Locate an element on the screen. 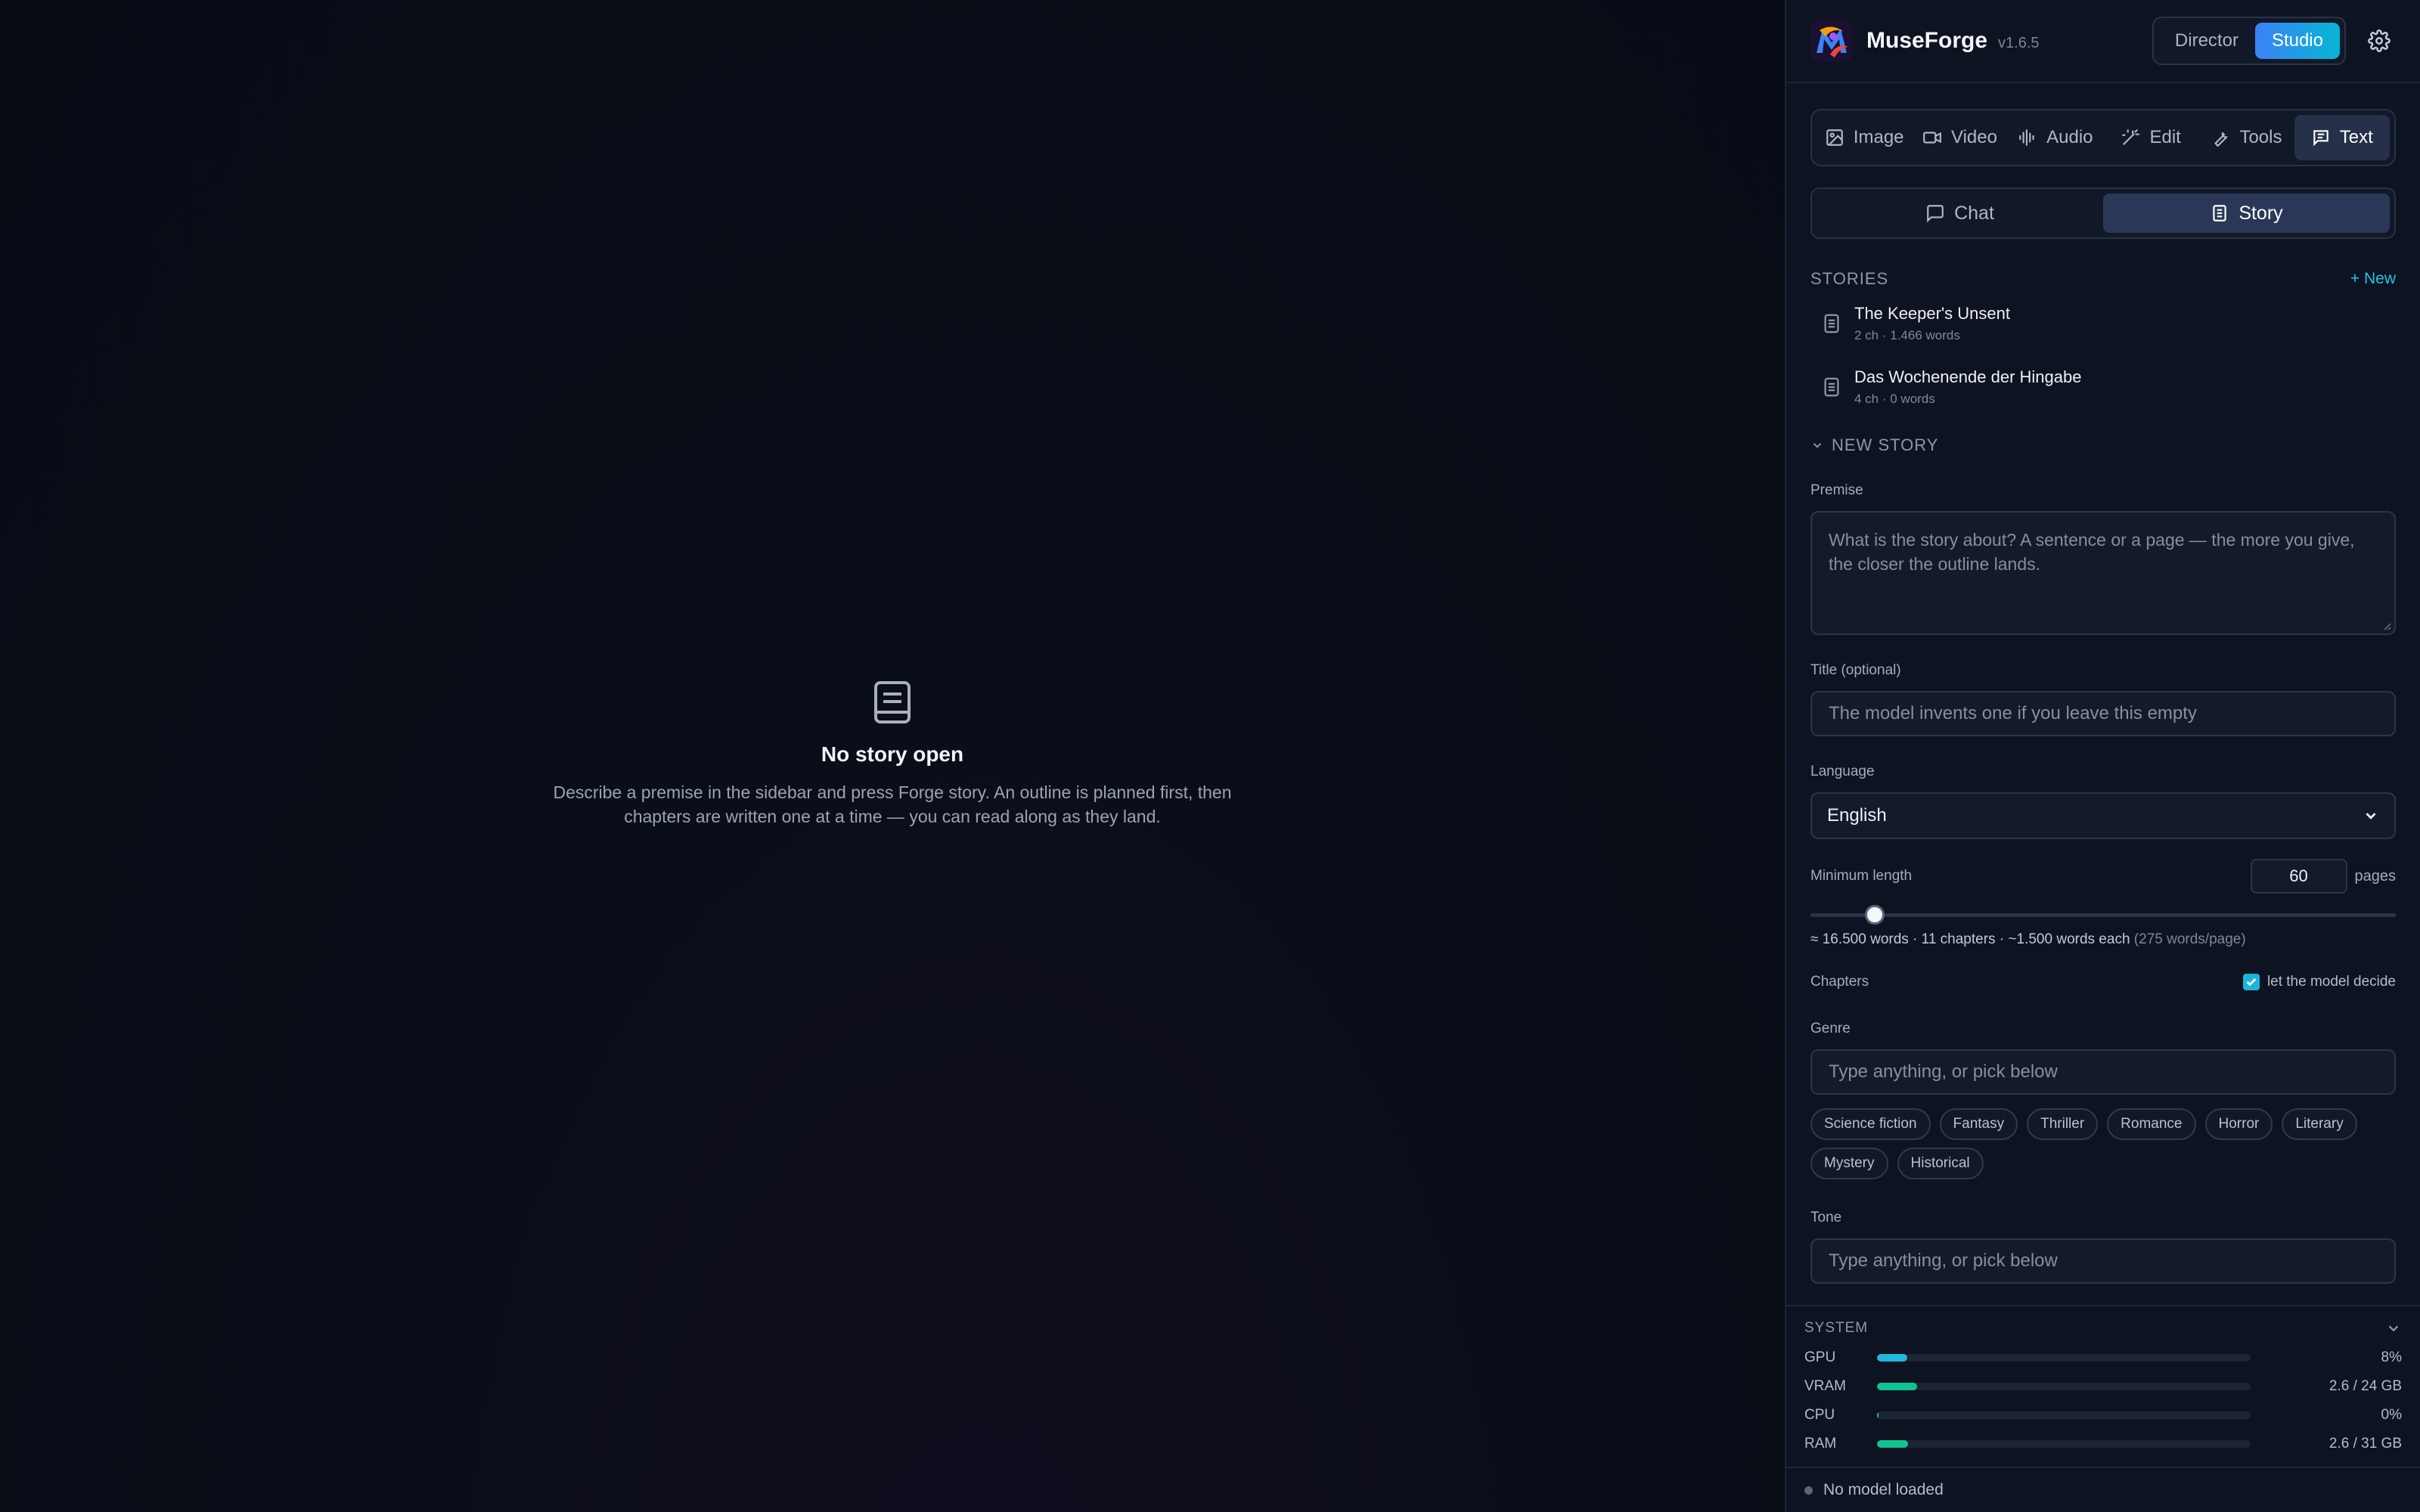 This screenshot has width=2420, height=1512. min-length-slider is located at coordinates (2103, 914).